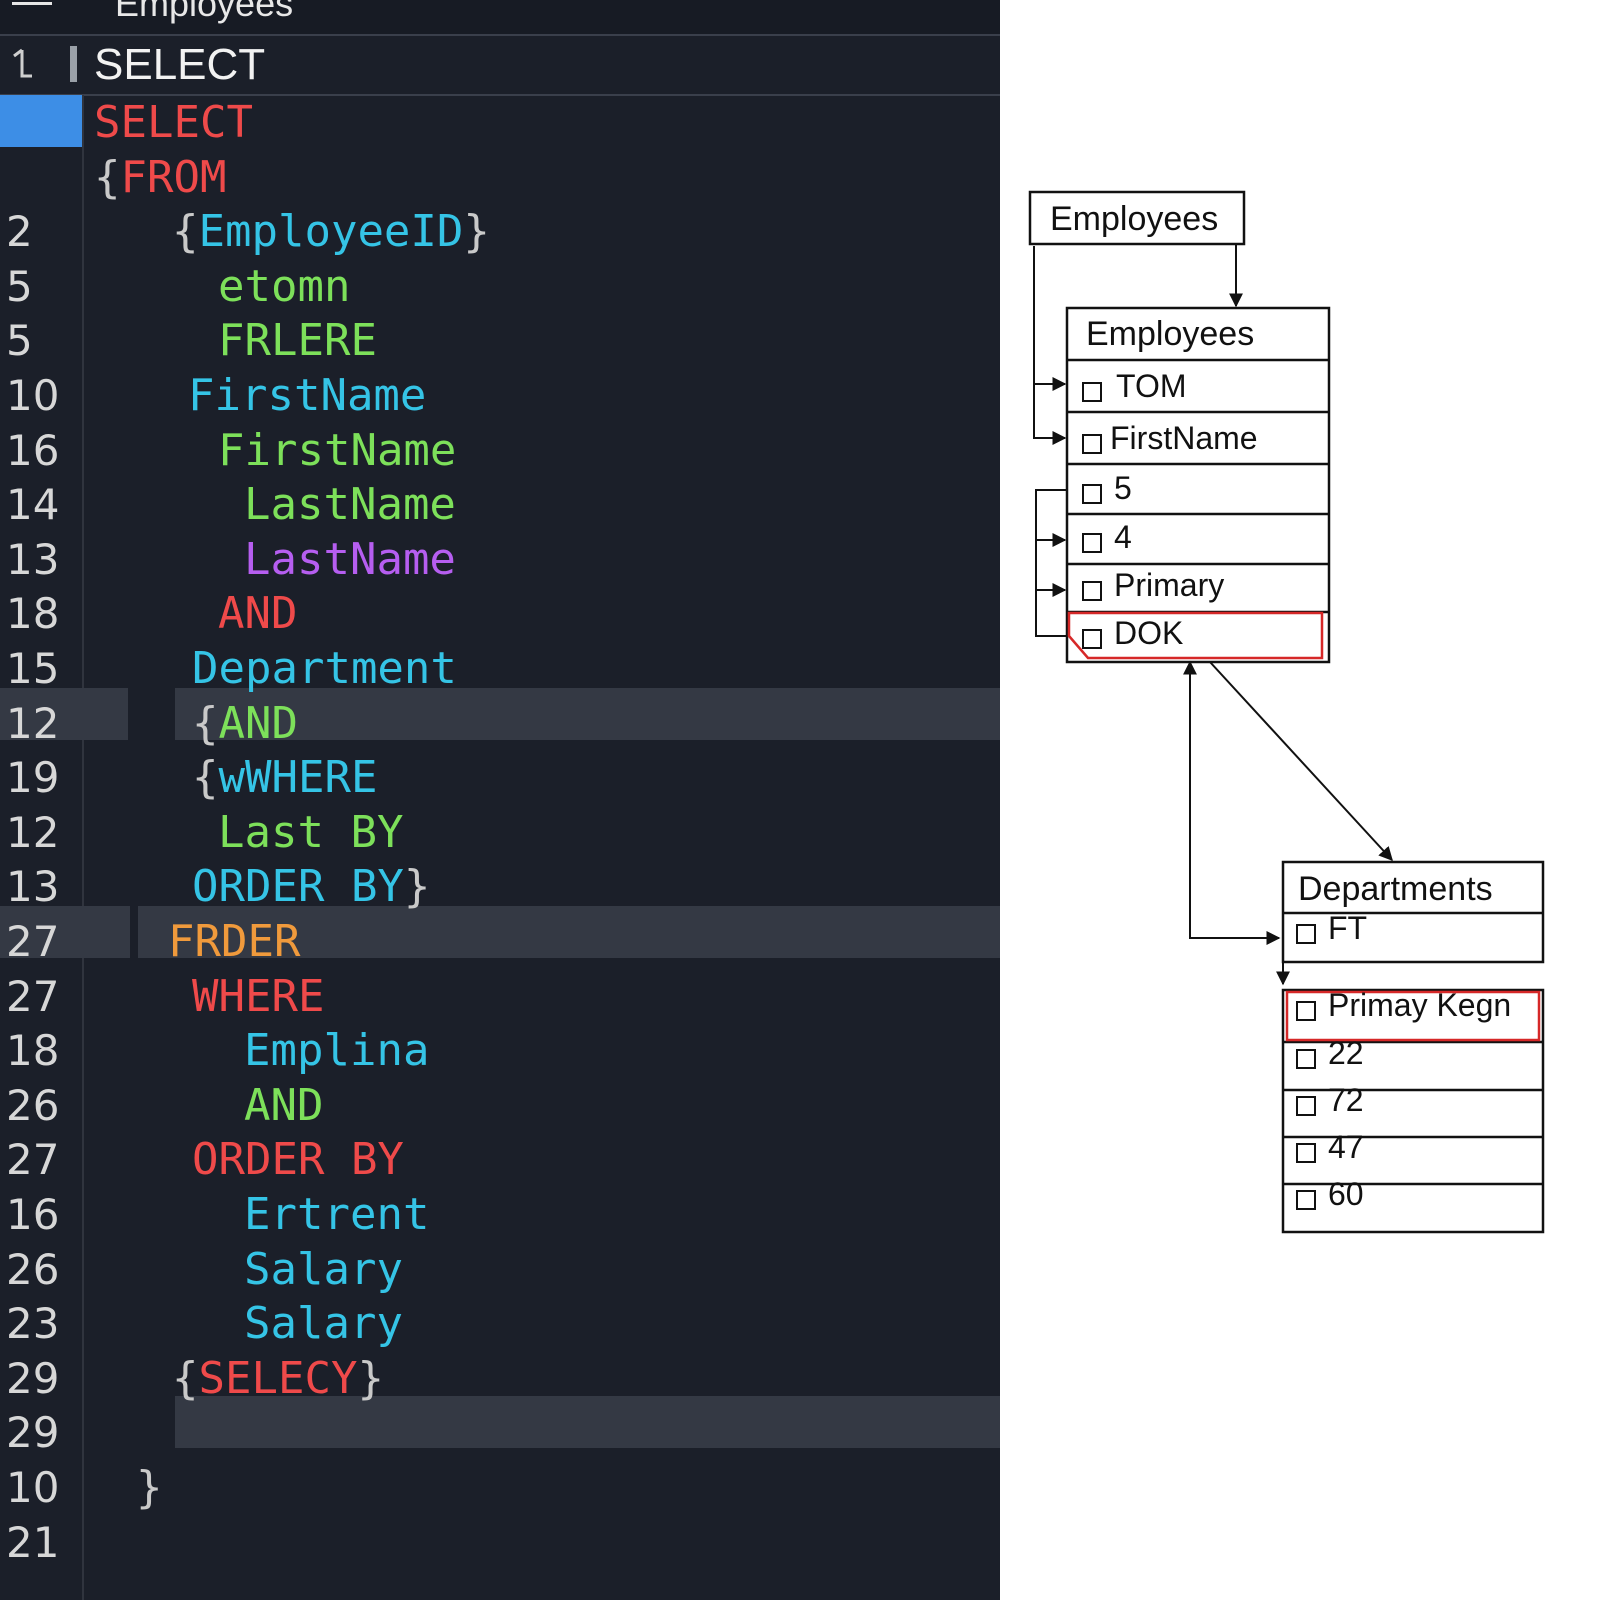  What do you see at coordinates (19, 286) in the screenshot?
I see `line-number: 5` at bounding box center [19, 286].